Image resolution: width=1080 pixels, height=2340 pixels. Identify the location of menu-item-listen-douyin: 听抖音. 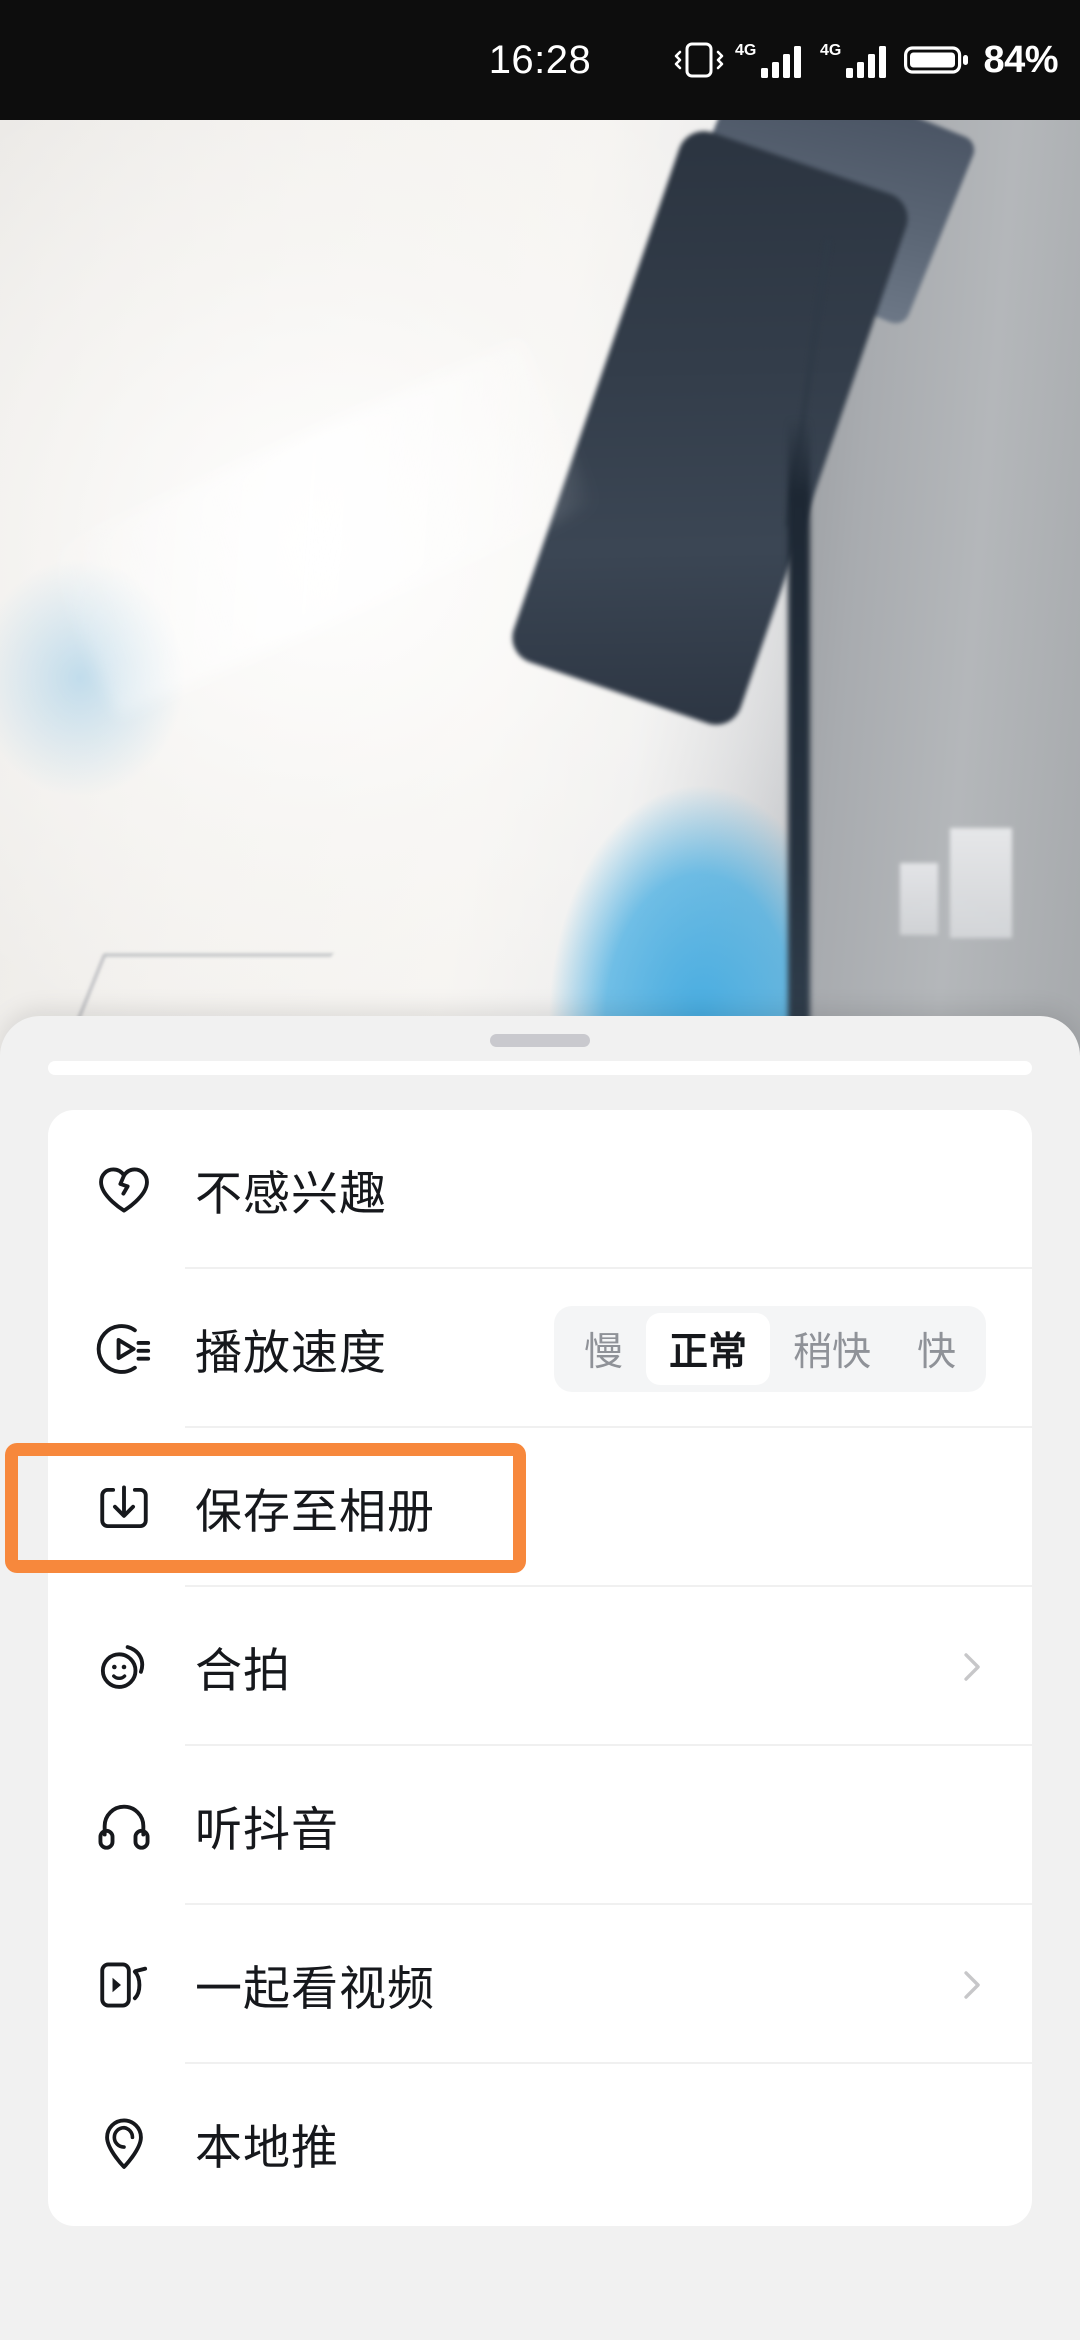
(540, 1825).